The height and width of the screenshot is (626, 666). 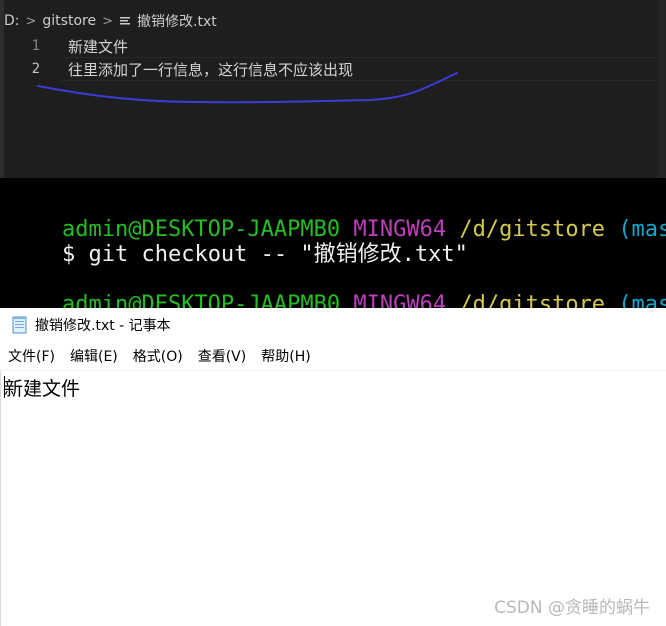 I want to click on prompt-user: admin@DESKTOP-JAAPMB0, so click(x=201, y=300).